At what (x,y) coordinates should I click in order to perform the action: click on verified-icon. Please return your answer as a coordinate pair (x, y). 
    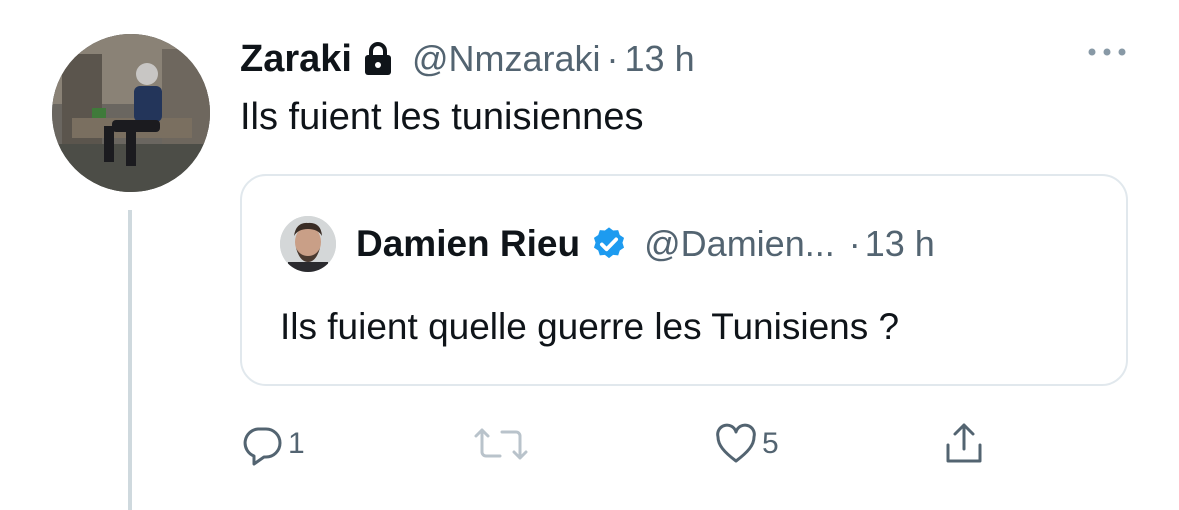
    Looking at the image, I should click on (609, 244).